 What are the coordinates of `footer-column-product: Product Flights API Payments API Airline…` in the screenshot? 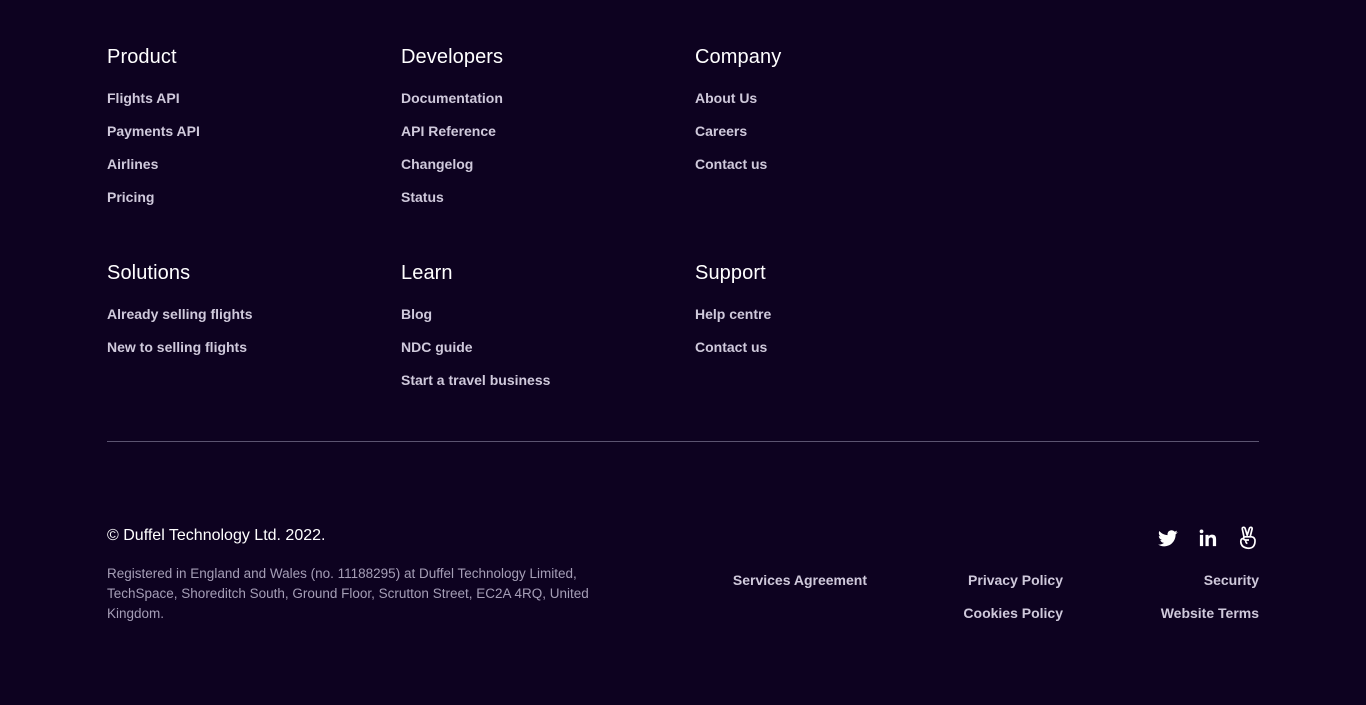 It's located at (247, 132).